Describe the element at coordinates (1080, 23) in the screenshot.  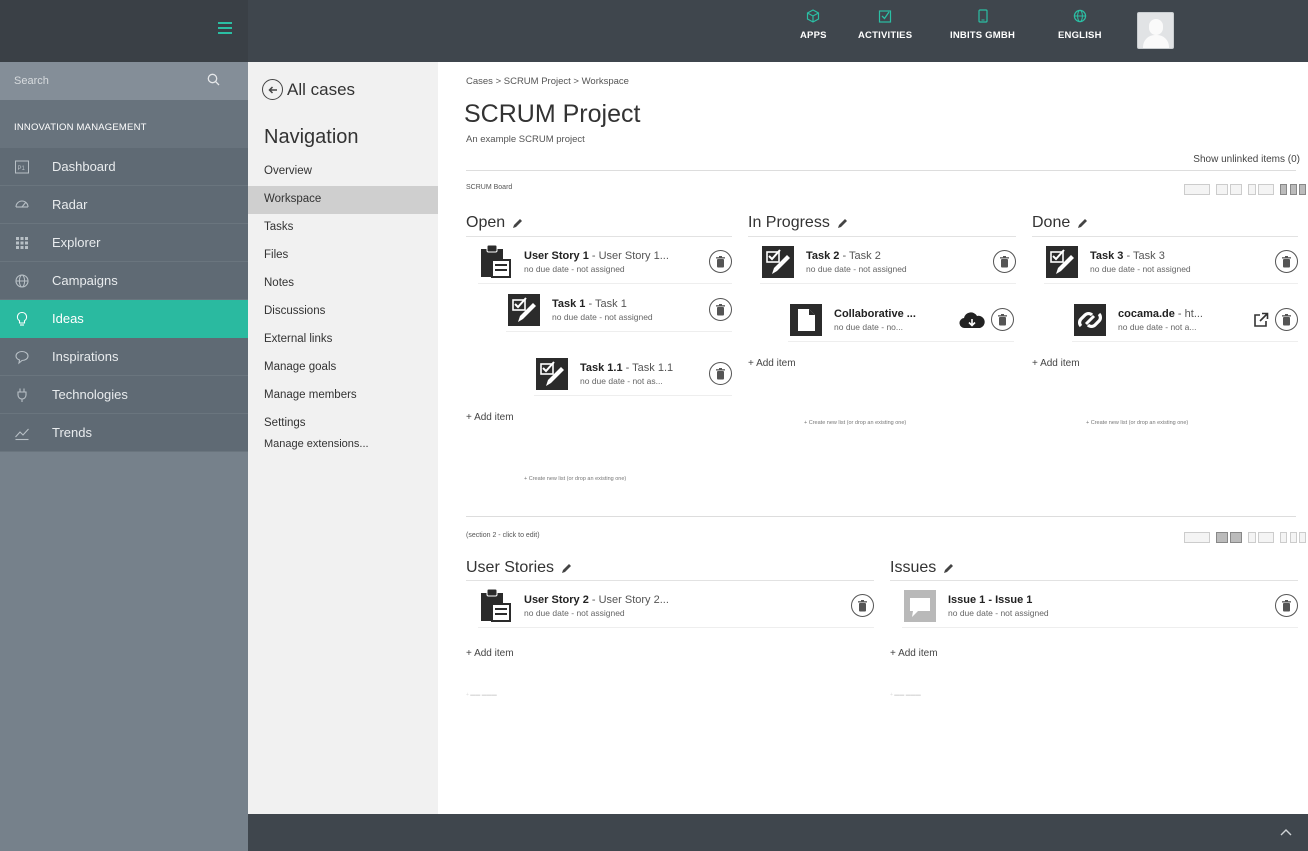
I see `topnav-language: ENGLISH` at that location.